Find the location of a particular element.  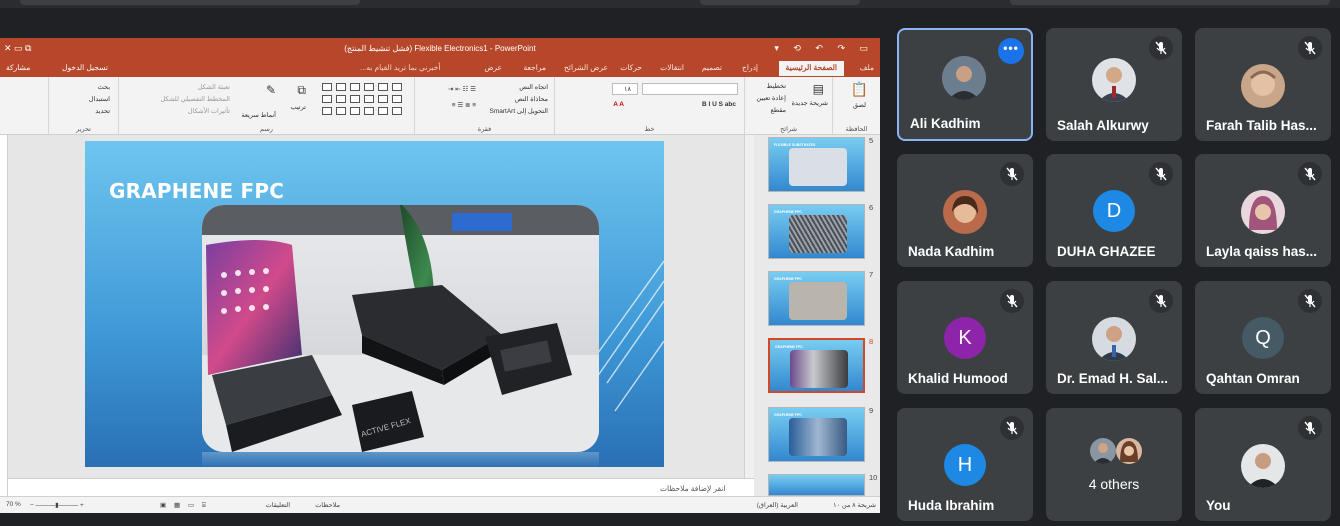

align-buttons: ≡ ≣ ☰ ≡ is located at coordinates (464, 105).